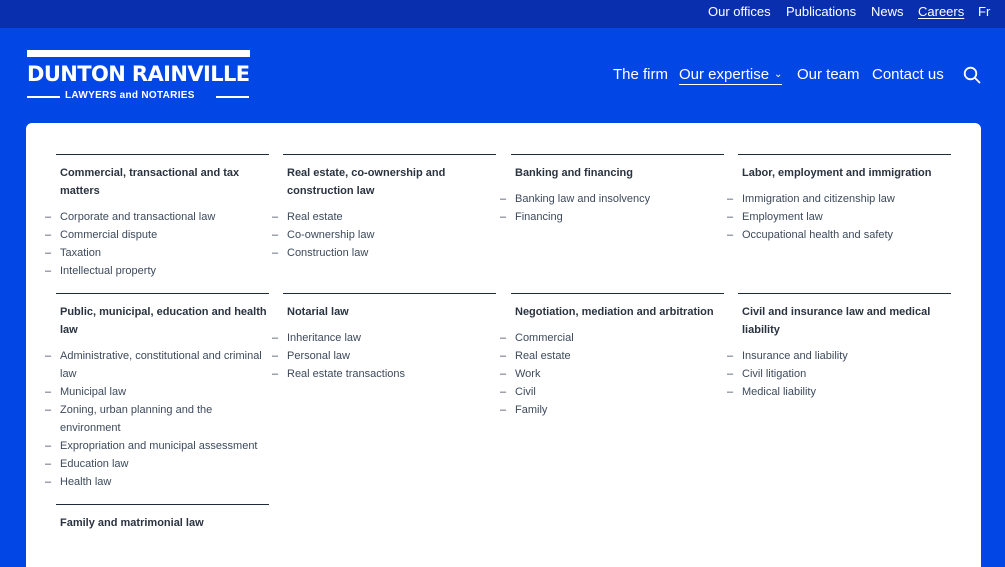  Describe the element at coordinates (384, 374) in the screenshot. I see `expertise-link: Real estate transactions` at that location.